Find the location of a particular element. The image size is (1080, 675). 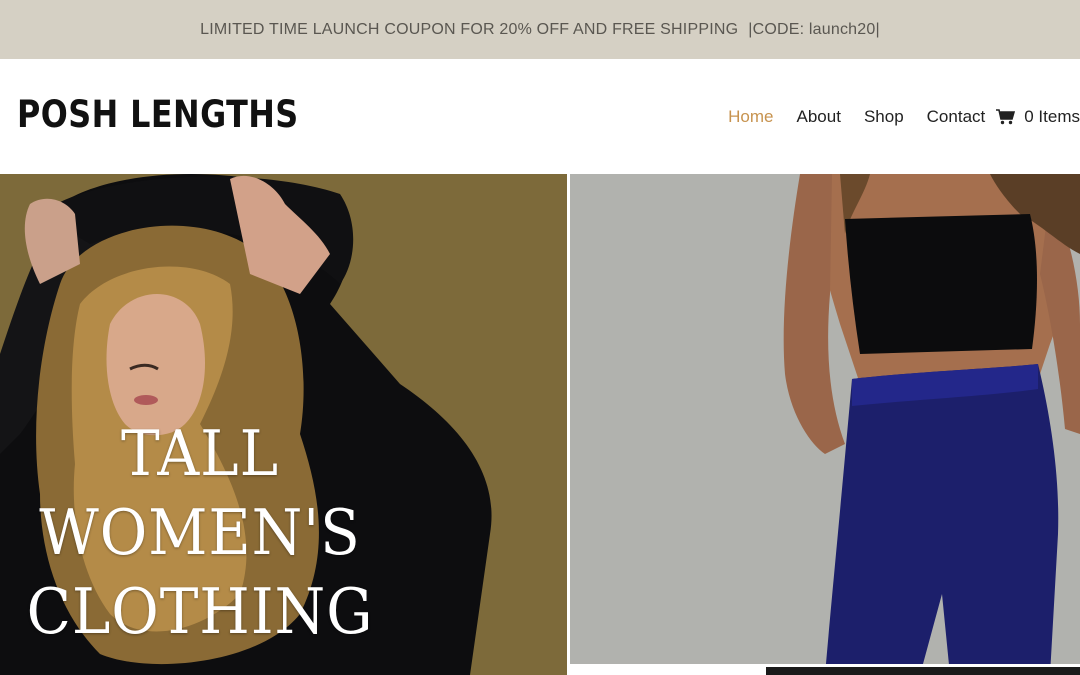

hero-title-line: WOMEN'S is located at coordinates (200, 532).